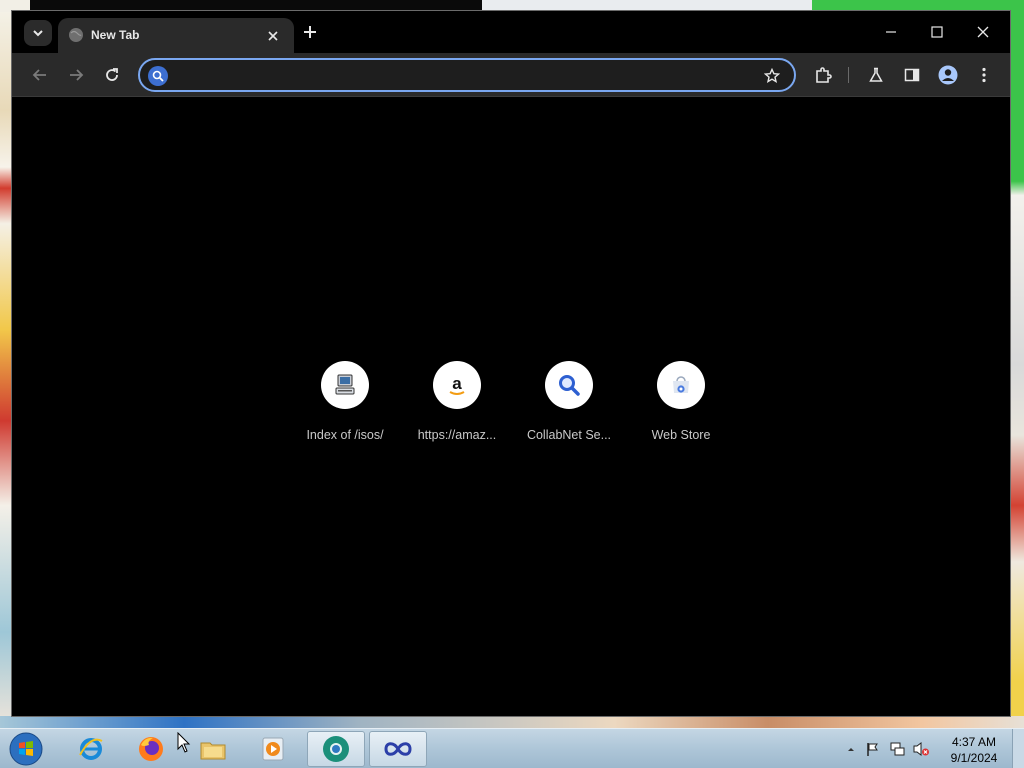 Image resolution: width=1024 pixels, height=768 pixels. I want to click on new-tab-button, so click(310, 32).